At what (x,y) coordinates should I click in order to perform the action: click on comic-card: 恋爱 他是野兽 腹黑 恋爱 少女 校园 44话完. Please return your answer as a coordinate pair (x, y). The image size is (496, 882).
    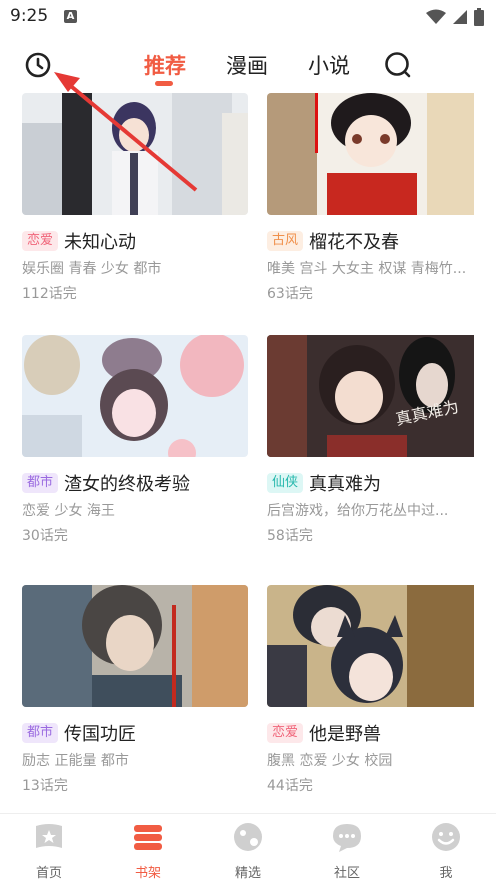
    Looking at the image, I should click on (380, 690).